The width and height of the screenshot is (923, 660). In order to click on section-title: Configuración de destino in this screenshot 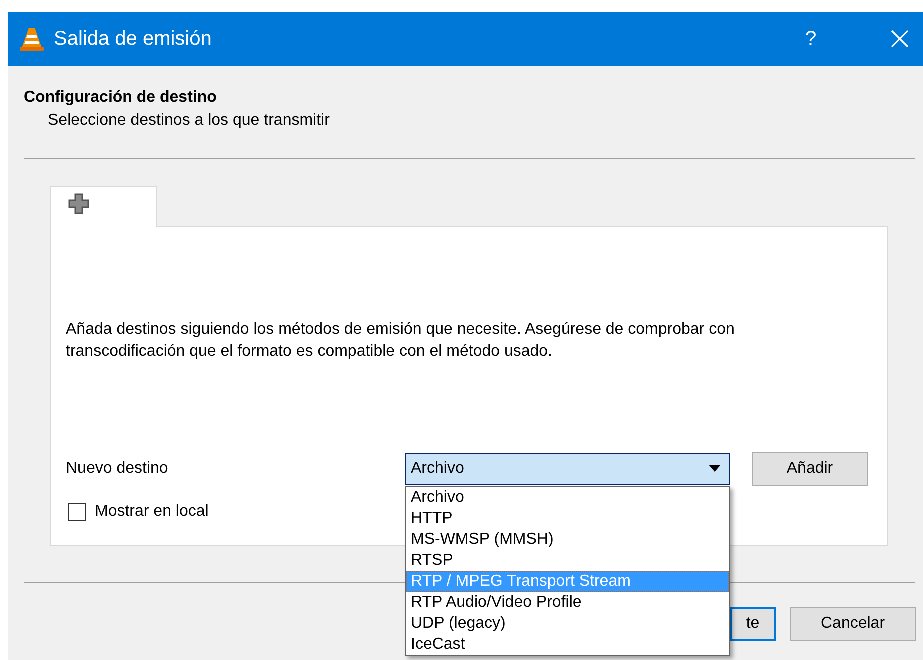, I will do `click(121, 98)`.